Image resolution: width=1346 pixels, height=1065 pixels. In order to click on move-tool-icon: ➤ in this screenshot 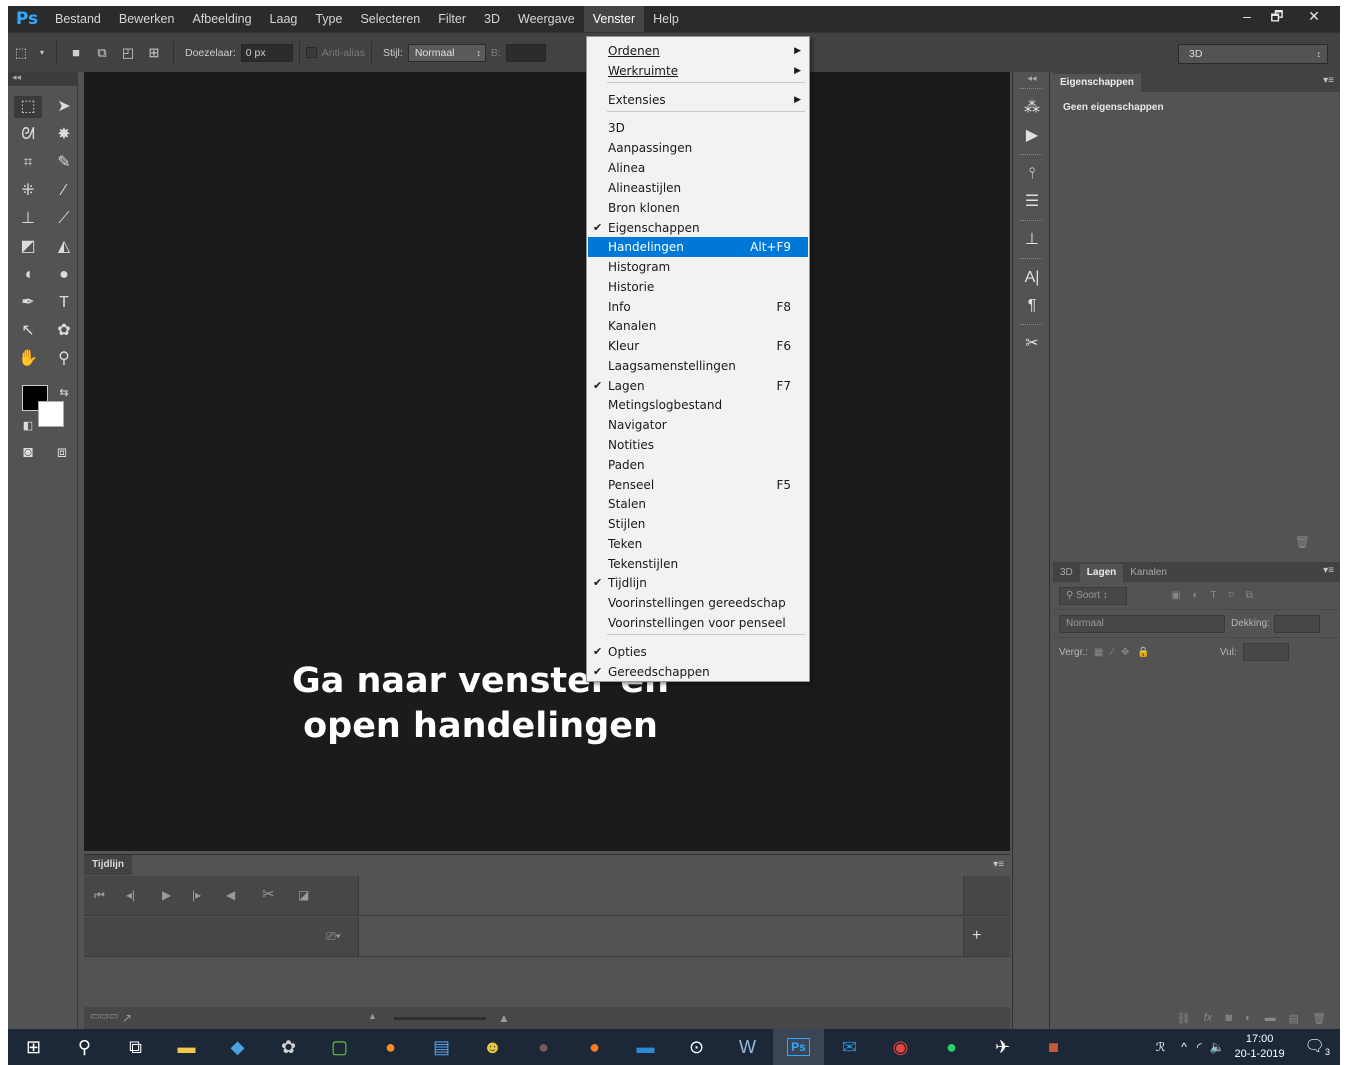, I will do `click(64, 107)`.